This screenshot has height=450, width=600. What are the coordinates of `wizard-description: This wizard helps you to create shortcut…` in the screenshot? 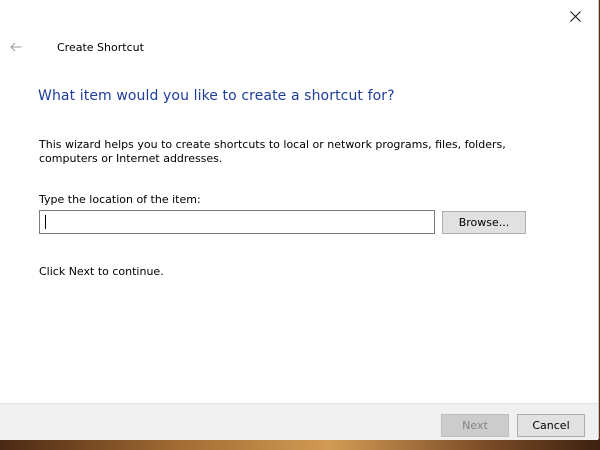 It's located at (272, 151).